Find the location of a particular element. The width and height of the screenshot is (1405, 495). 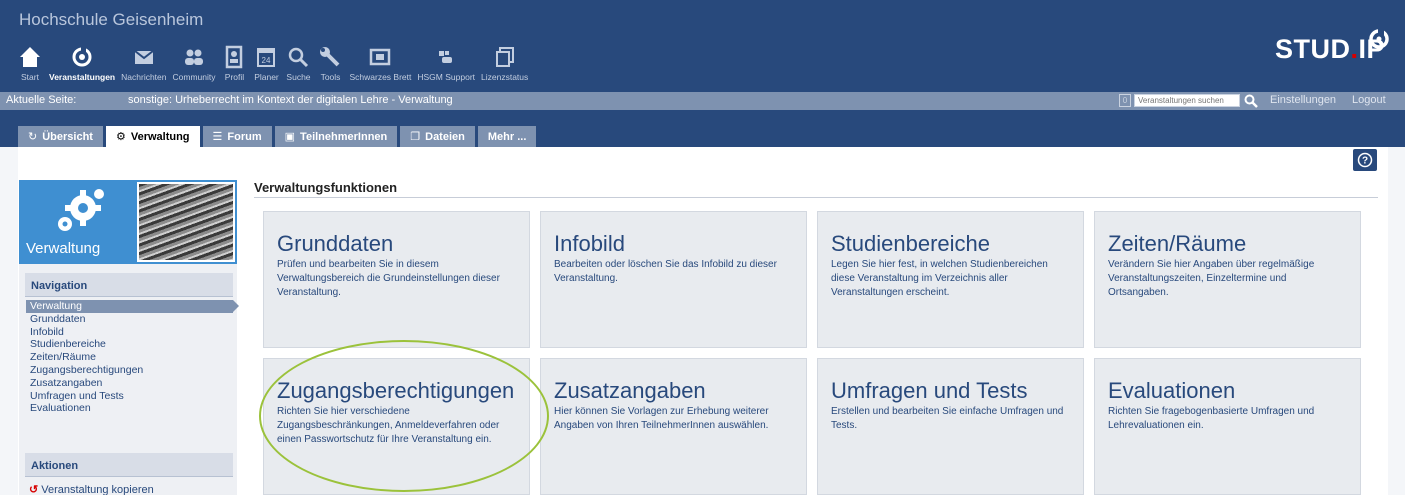

participants-icon: ▣ is located at coordinates (290, 137).